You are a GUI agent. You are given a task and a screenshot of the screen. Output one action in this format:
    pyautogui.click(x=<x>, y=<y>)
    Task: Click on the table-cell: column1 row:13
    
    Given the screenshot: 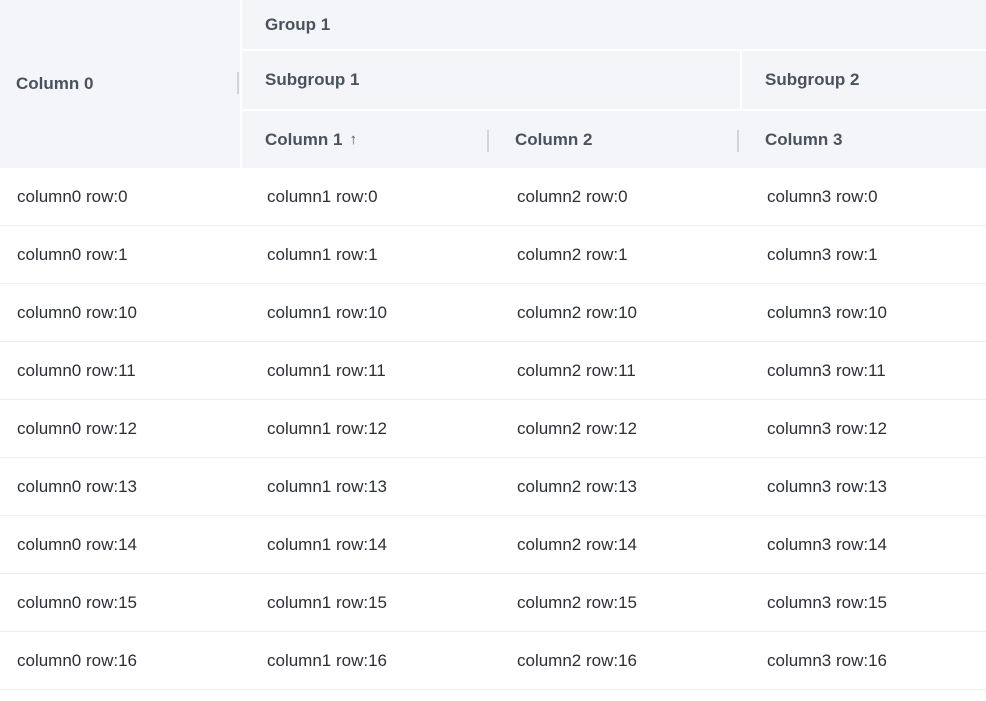 What is the action you would take?
    pyautogui.click(x=327, y=486)
    